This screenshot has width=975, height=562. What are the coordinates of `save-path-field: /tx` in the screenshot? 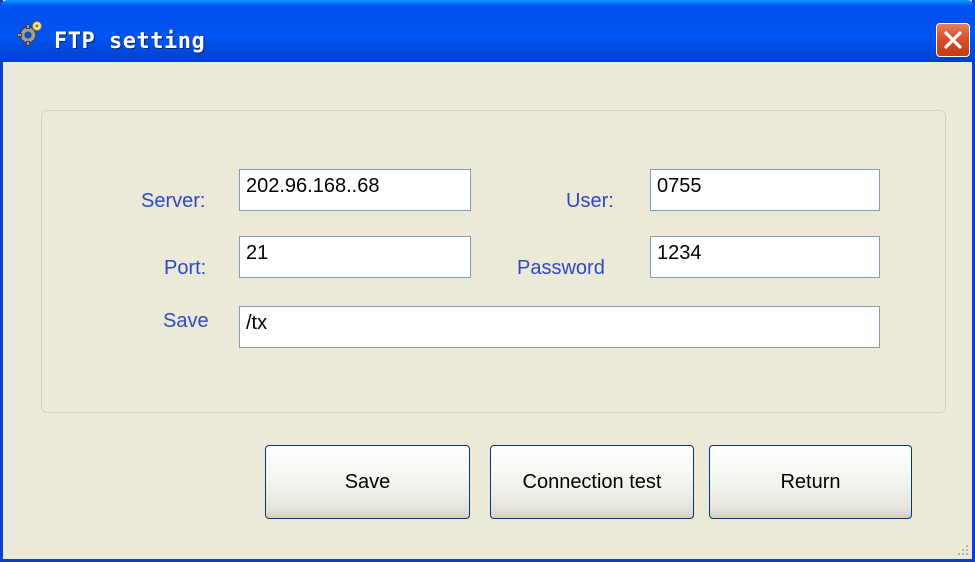 It's located at (559, 327).